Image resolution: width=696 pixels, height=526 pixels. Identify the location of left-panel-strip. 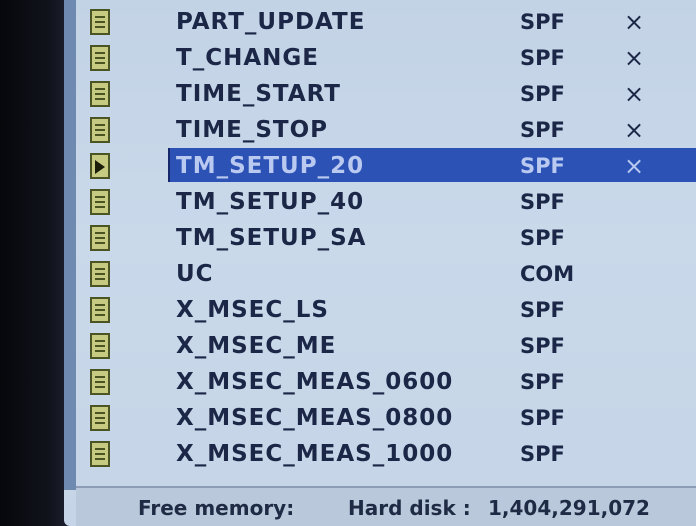
(70, 245).